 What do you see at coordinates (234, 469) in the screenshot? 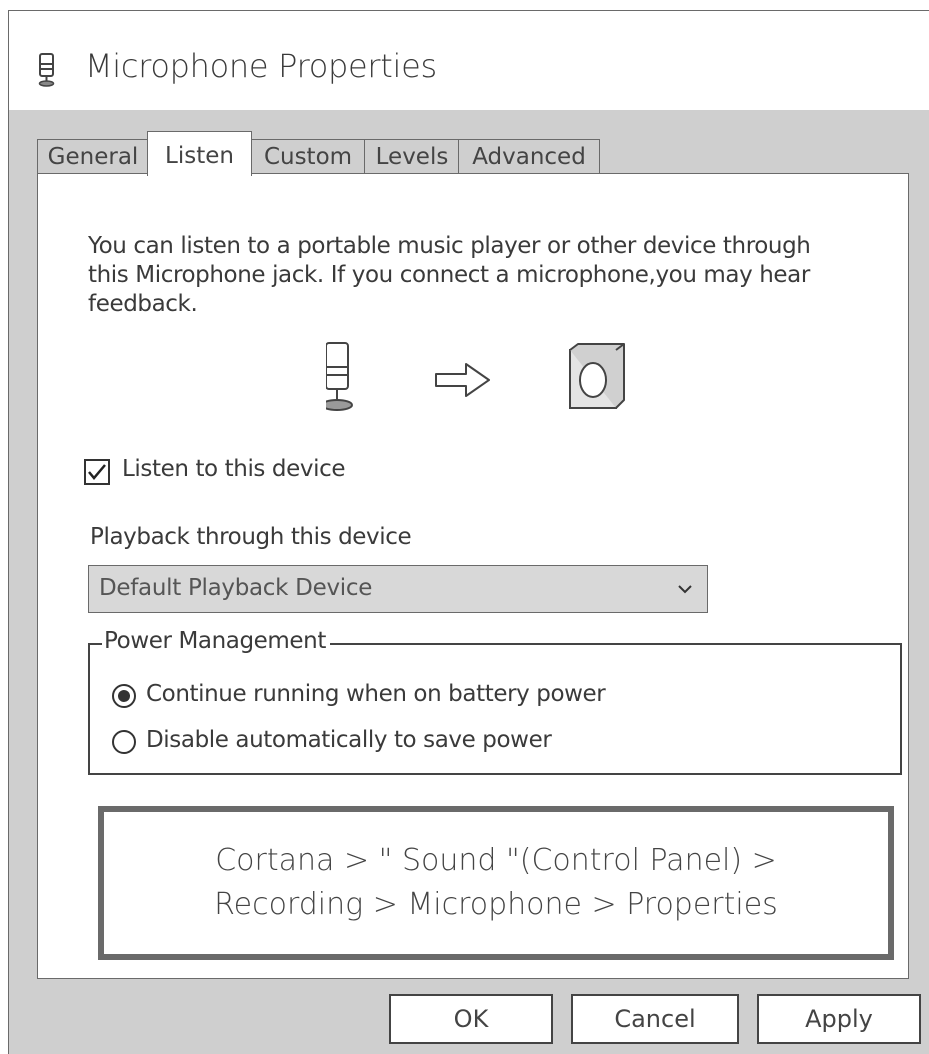
I see `listen-to-device-label: Listen to this device` at bounding box center [234, 469].